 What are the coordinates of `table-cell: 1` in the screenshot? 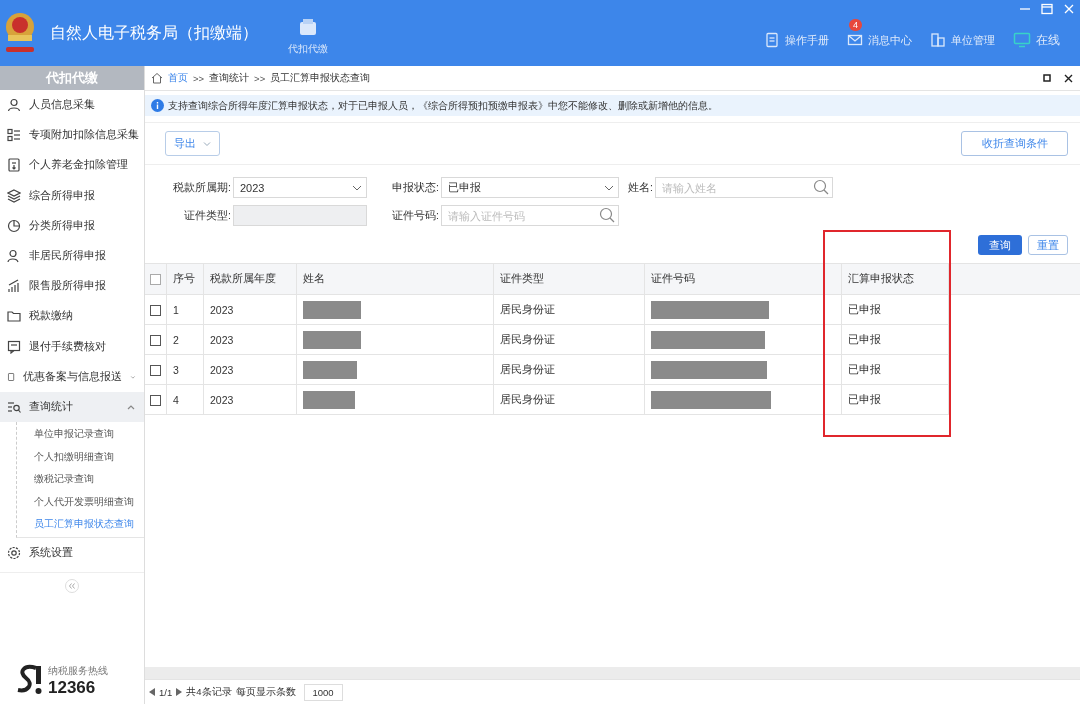 It's located at (185, 309).